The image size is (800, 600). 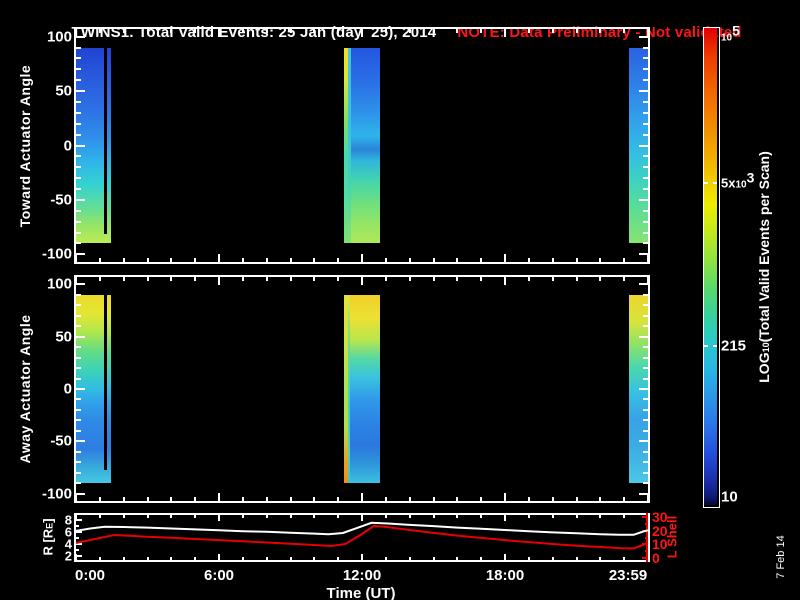 I want to click on x-tick-label: 6:00, so click(x=219, y=575).